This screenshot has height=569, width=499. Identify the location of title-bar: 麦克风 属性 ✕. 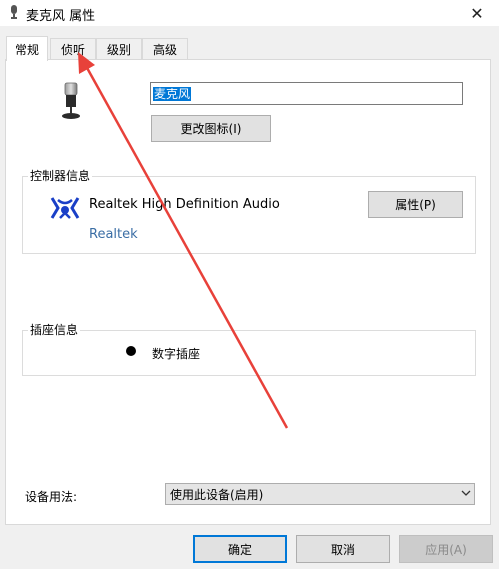
(249, 13).